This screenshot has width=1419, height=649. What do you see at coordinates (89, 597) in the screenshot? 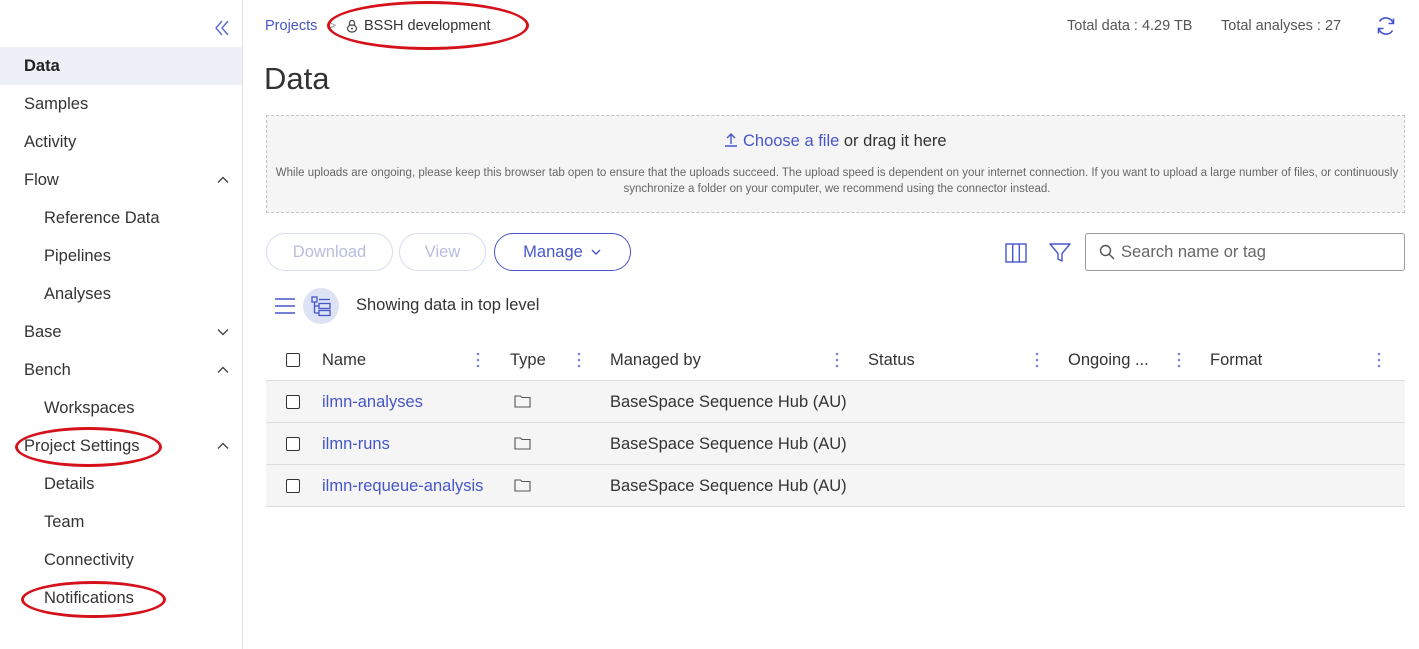
I see `sidebar-item-label: Notifications` at bounding box center [89, 597].